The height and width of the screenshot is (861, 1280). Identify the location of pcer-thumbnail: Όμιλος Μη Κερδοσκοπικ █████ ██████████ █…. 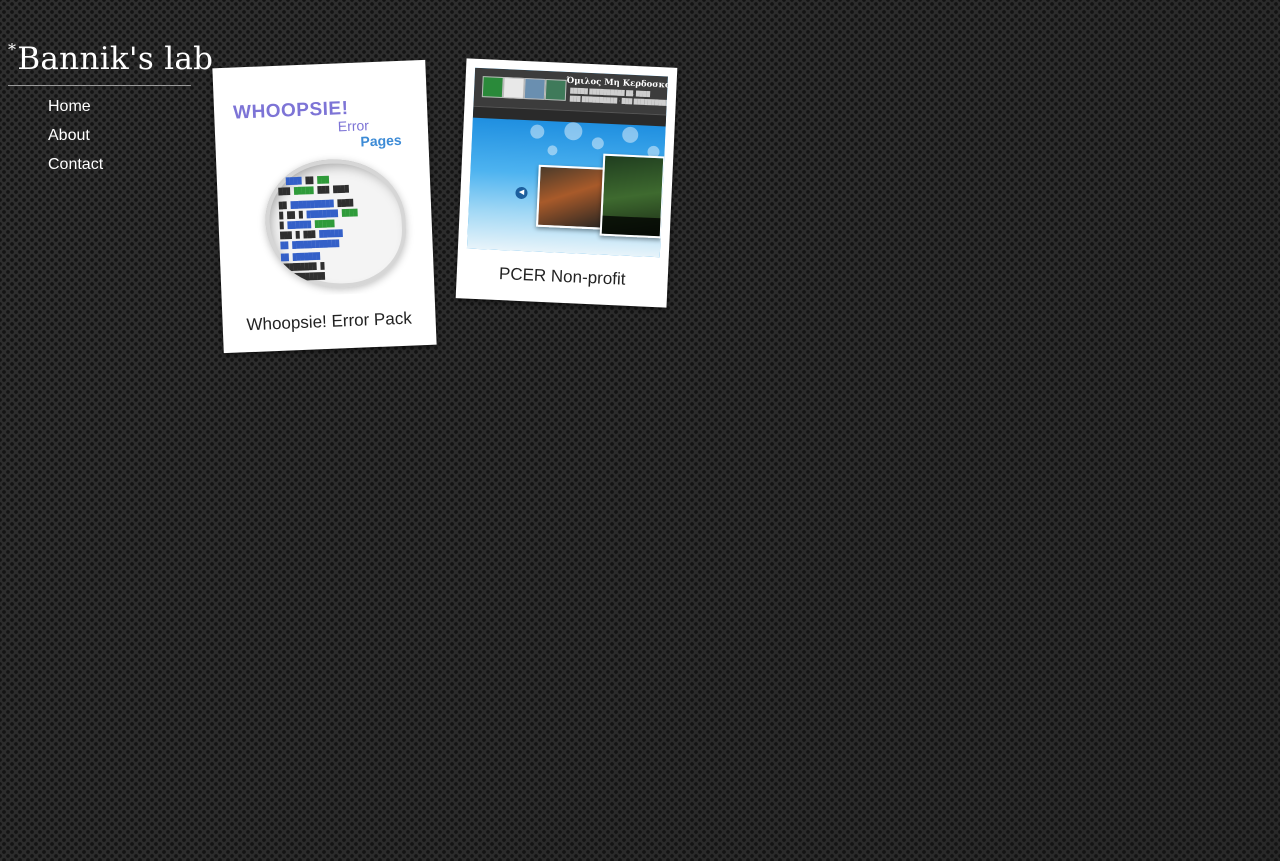
(567, 162).